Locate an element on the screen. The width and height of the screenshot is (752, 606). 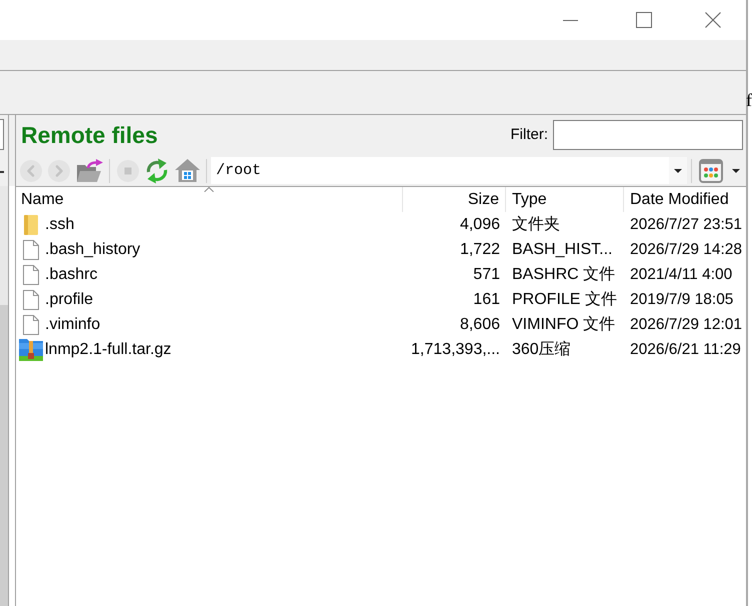
column-header: Name is located at coordinates (209, 199).